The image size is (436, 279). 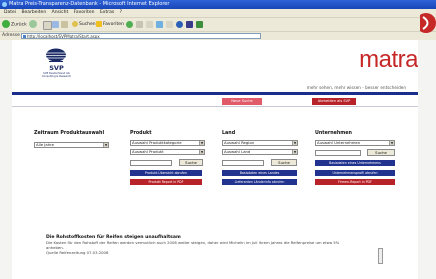 What do you see at coordinates (229, 133) in the screenshot?
I see `country-heading: Land` at bounding box center [229, 133].